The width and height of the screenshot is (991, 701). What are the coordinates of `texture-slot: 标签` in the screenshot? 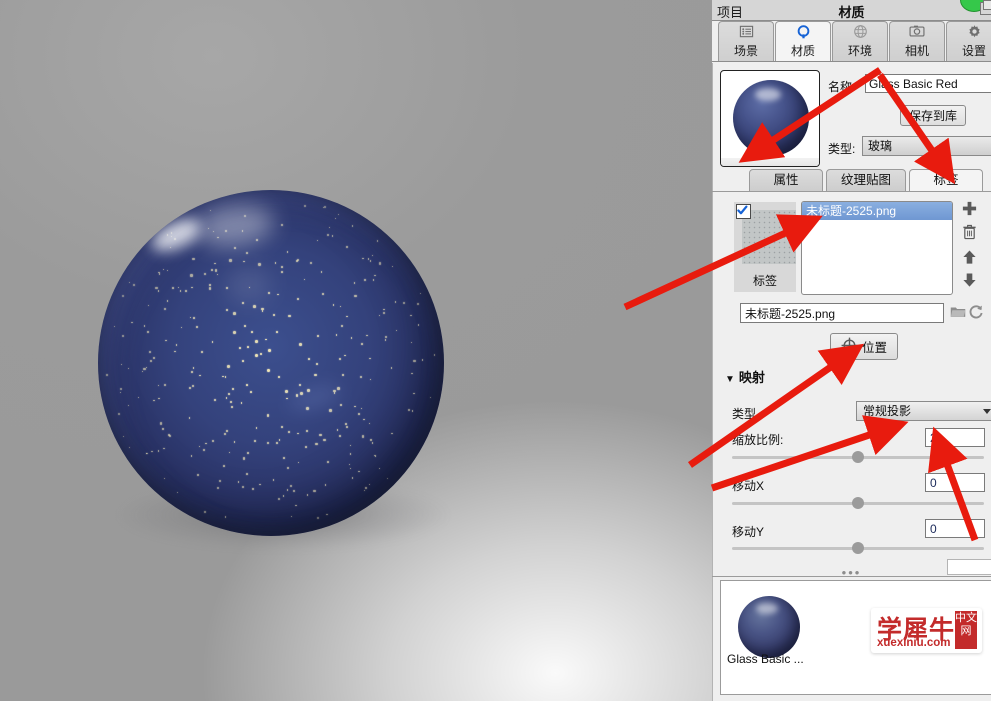 It's located at (765, 247).